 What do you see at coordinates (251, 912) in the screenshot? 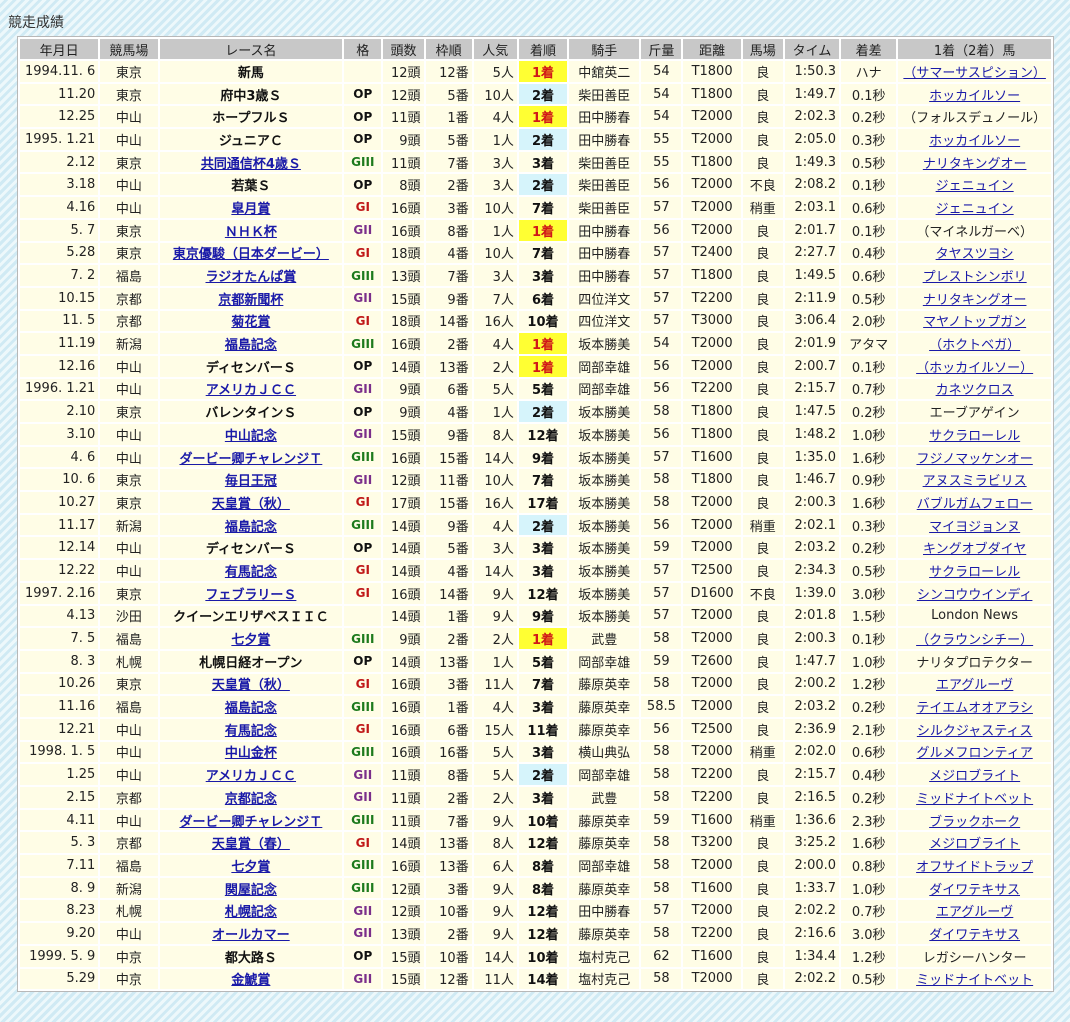
I see `race-link: 札幌記念` at bounding box center [251, 912].